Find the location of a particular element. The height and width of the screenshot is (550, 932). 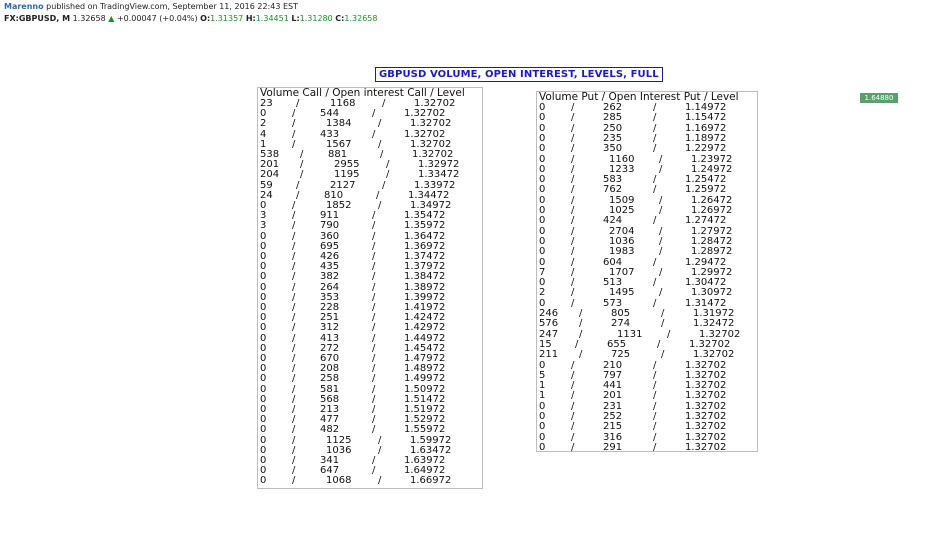

level-cell: 1.28972 is located at coordinates (712, 252).